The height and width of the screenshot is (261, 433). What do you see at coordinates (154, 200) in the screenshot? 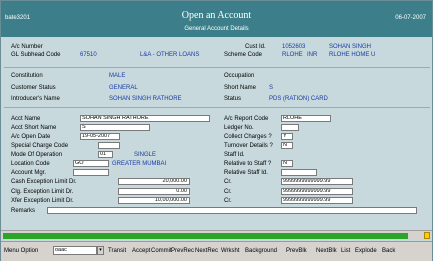
I see `xfer-limit-dr-field: 10,00,000.00` at bounding box center [154, 200].